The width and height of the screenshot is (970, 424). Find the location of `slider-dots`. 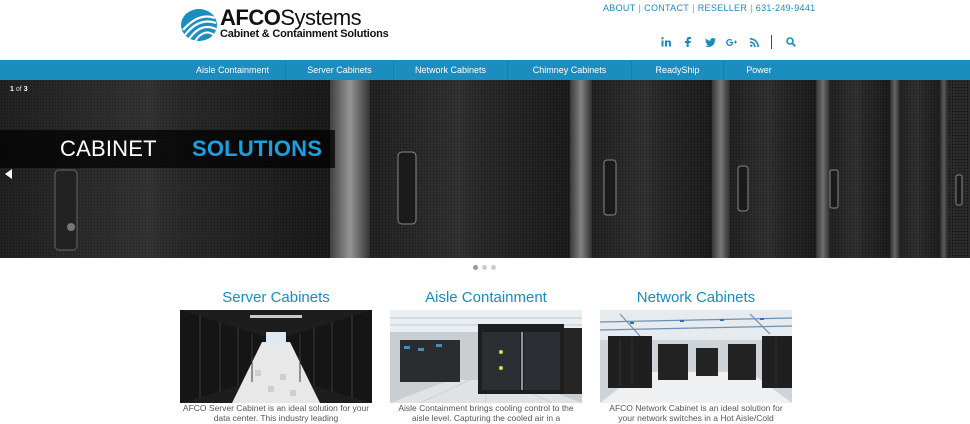

slider-dots is located at coordinates (486, 267).